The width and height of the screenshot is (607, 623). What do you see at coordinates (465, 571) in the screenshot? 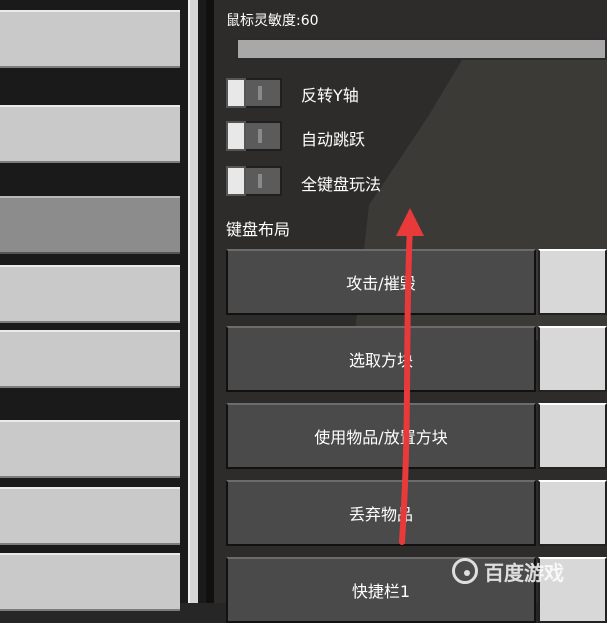
I see `baidu-game-logo-icon` at bounding box center [465, 571].